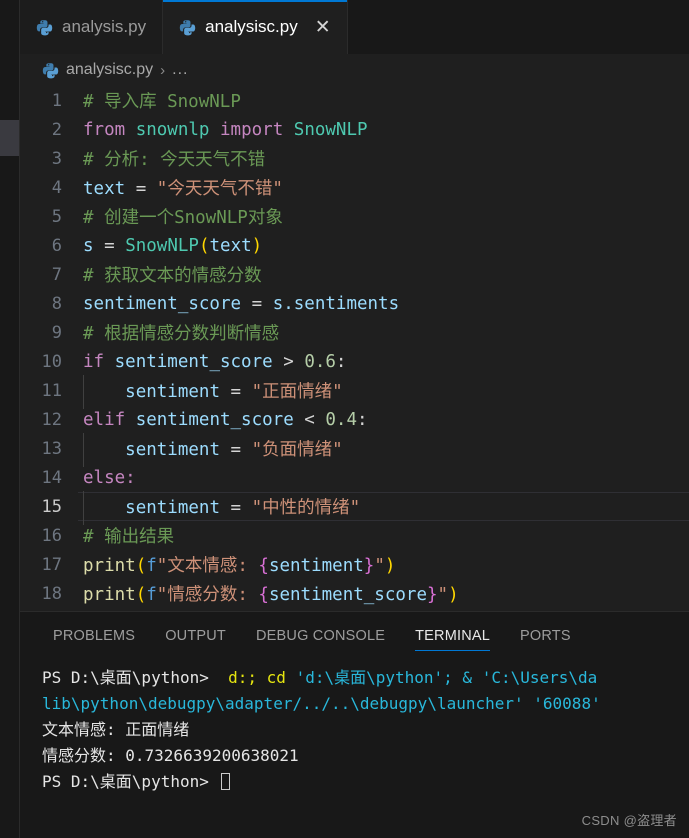  Describe the element at coordinates (109, 595) in the screenshot. I see `code-token-function: print` at that location.